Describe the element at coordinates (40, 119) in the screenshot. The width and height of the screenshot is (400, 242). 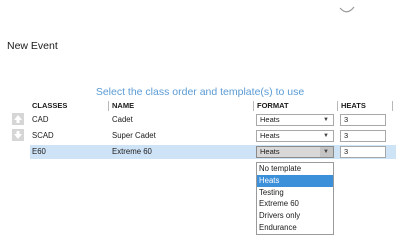
I see `class-code: CAD` at that location.